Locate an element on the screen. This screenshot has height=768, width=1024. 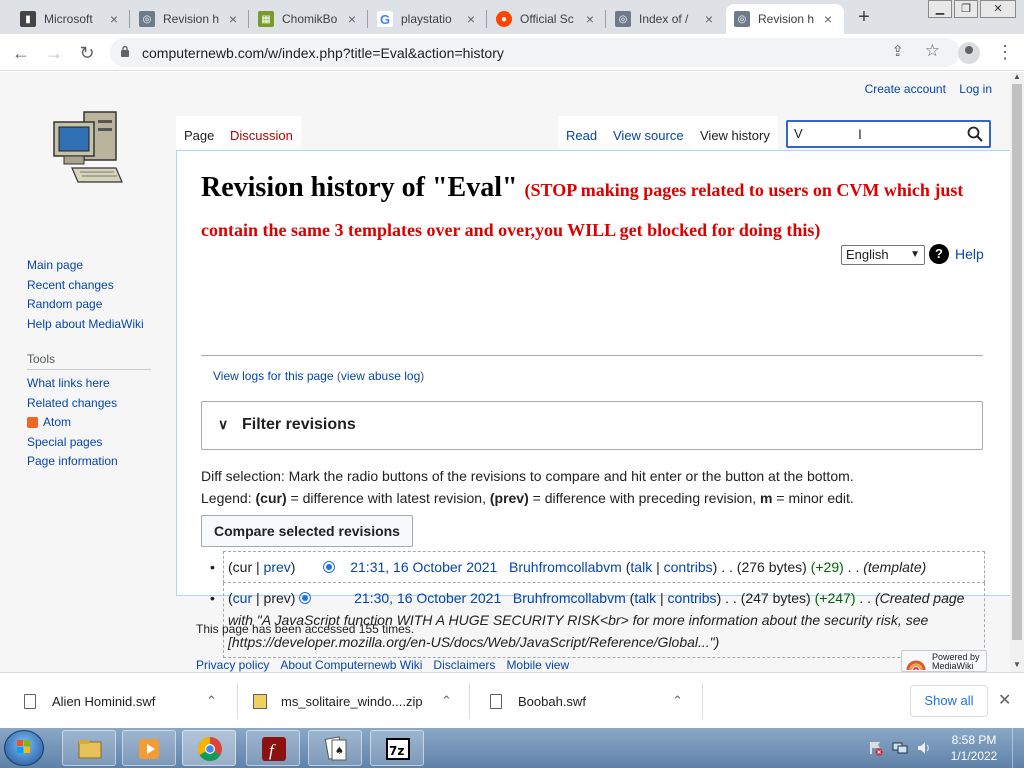
tab-discussion: Discussion is located at coordinates (261, 134).